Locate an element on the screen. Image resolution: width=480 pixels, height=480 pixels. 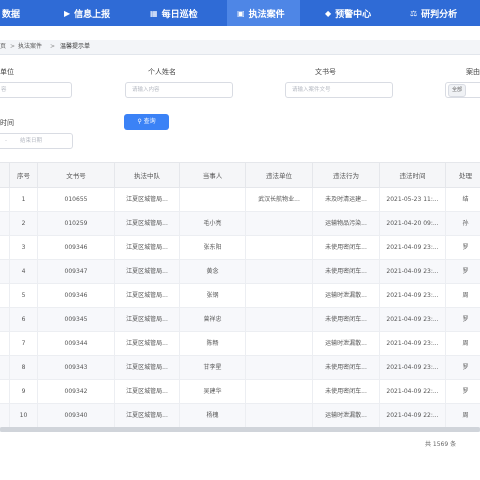
truck-icon: ▶ is located at coordinates (67, 13).